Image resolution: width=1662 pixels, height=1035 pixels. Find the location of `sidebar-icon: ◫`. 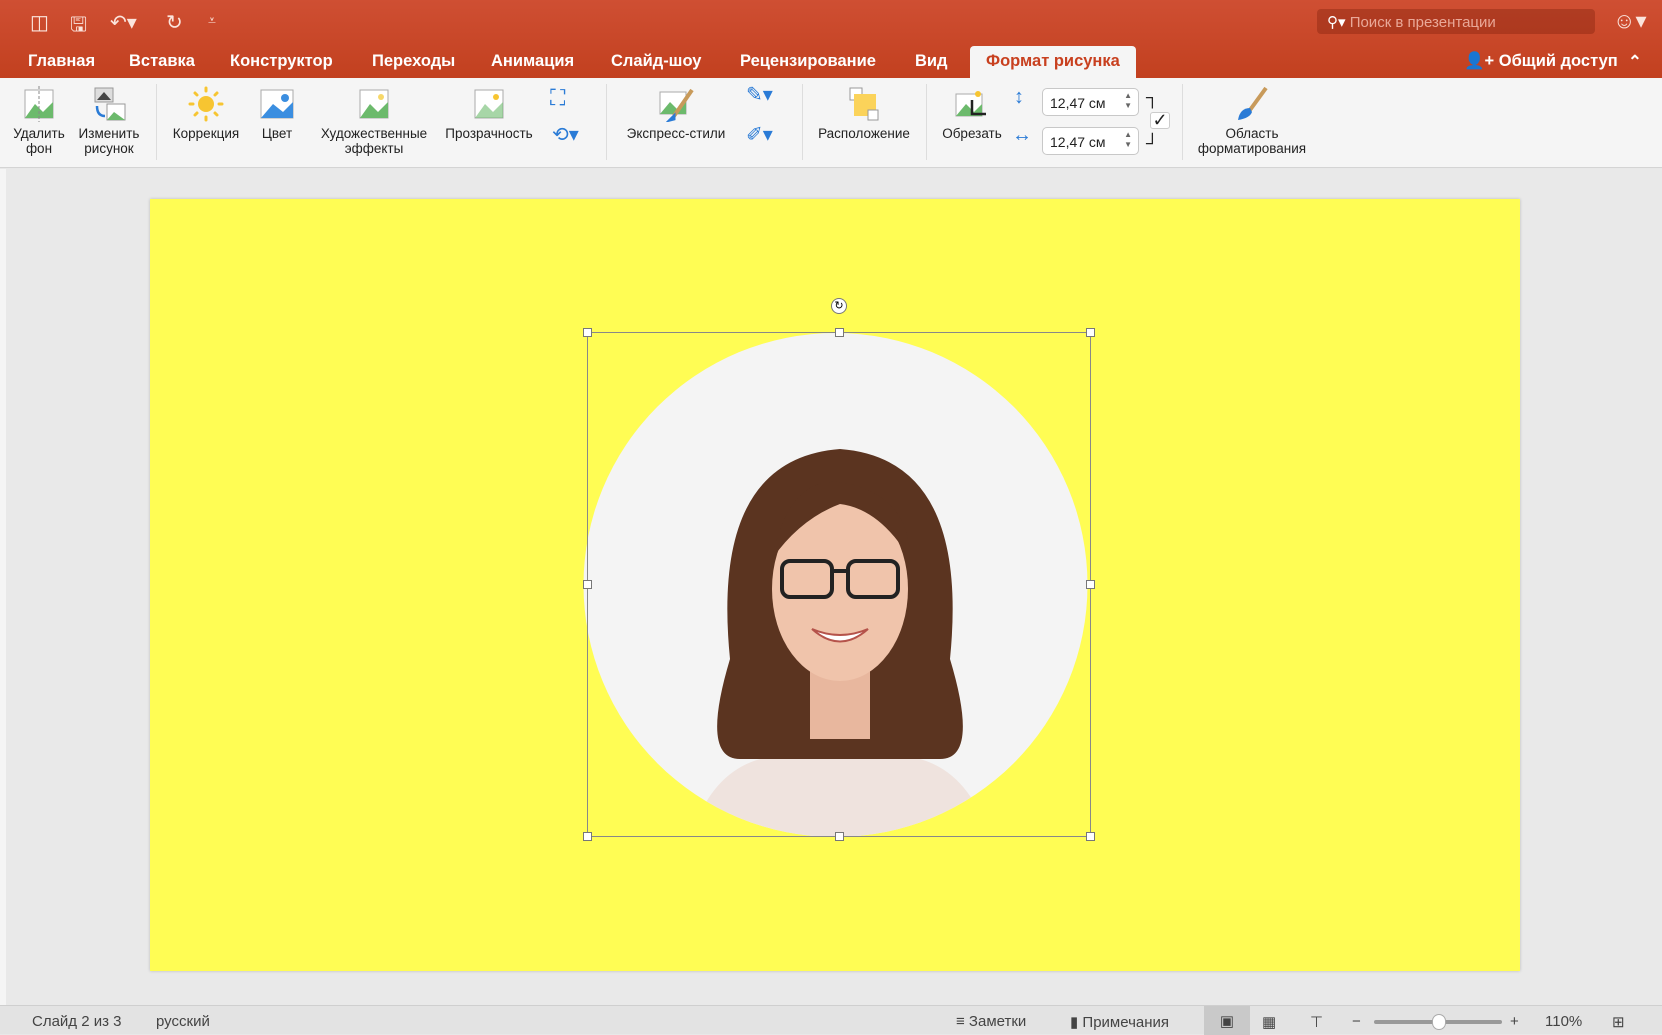

sidebar-icon: ◫ is located at coordinates (39, 22).